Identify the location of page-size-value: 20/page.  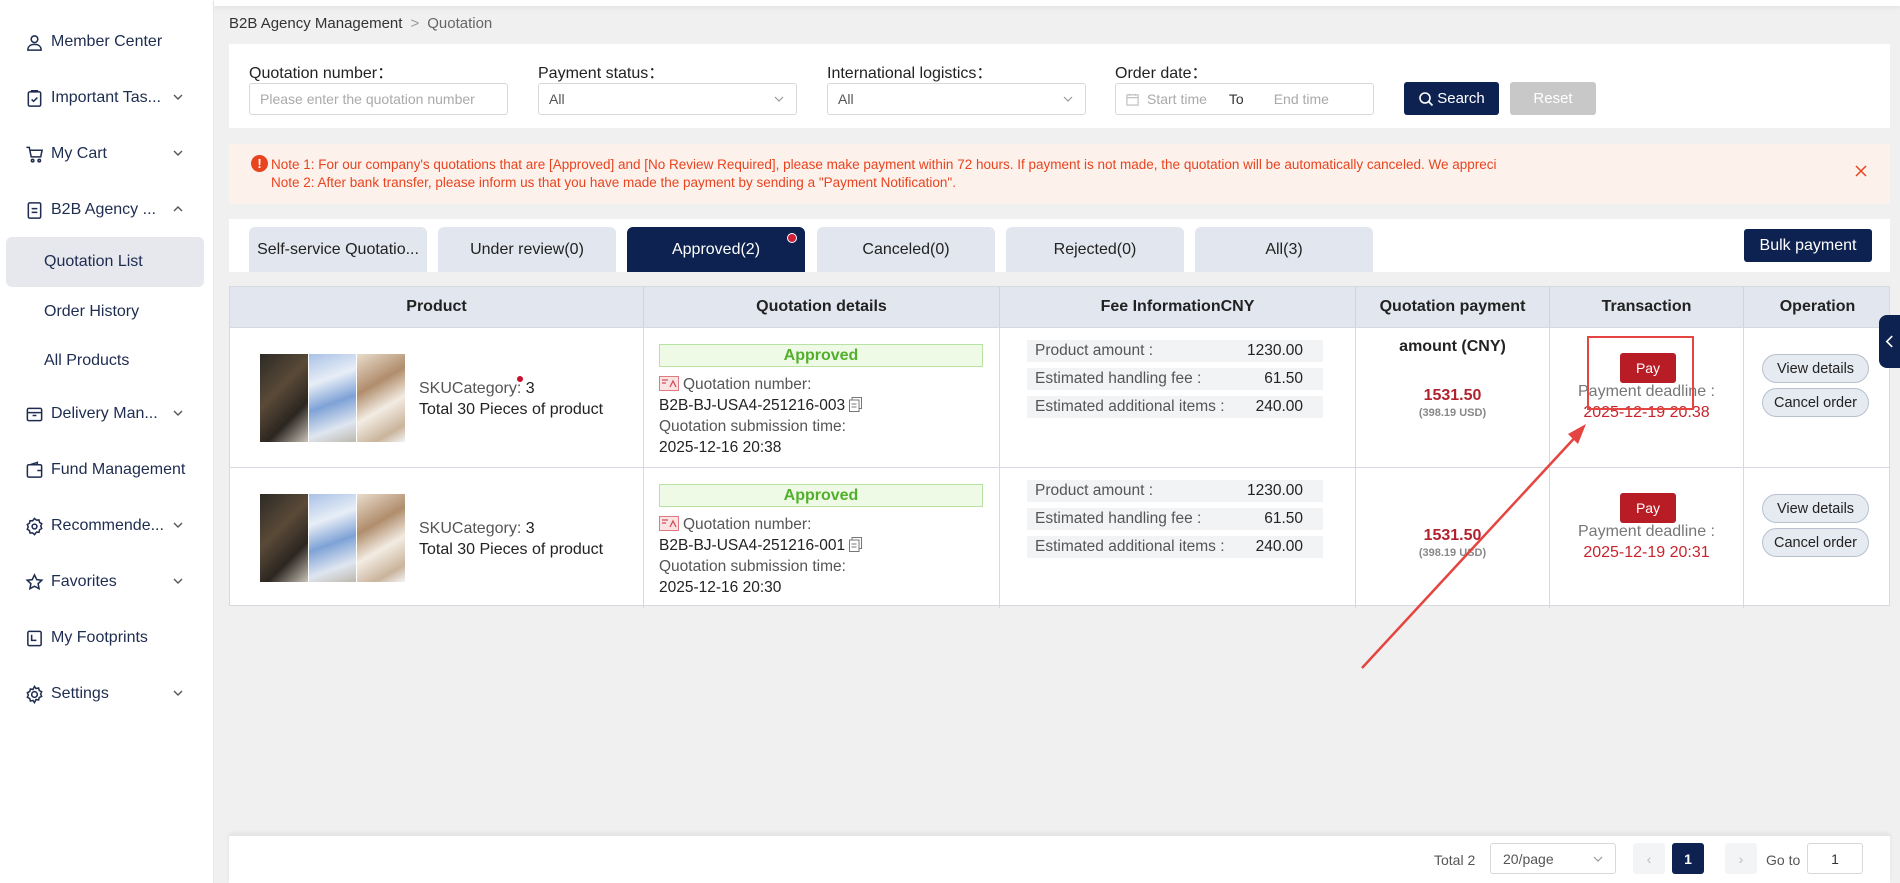
(1528, 858).